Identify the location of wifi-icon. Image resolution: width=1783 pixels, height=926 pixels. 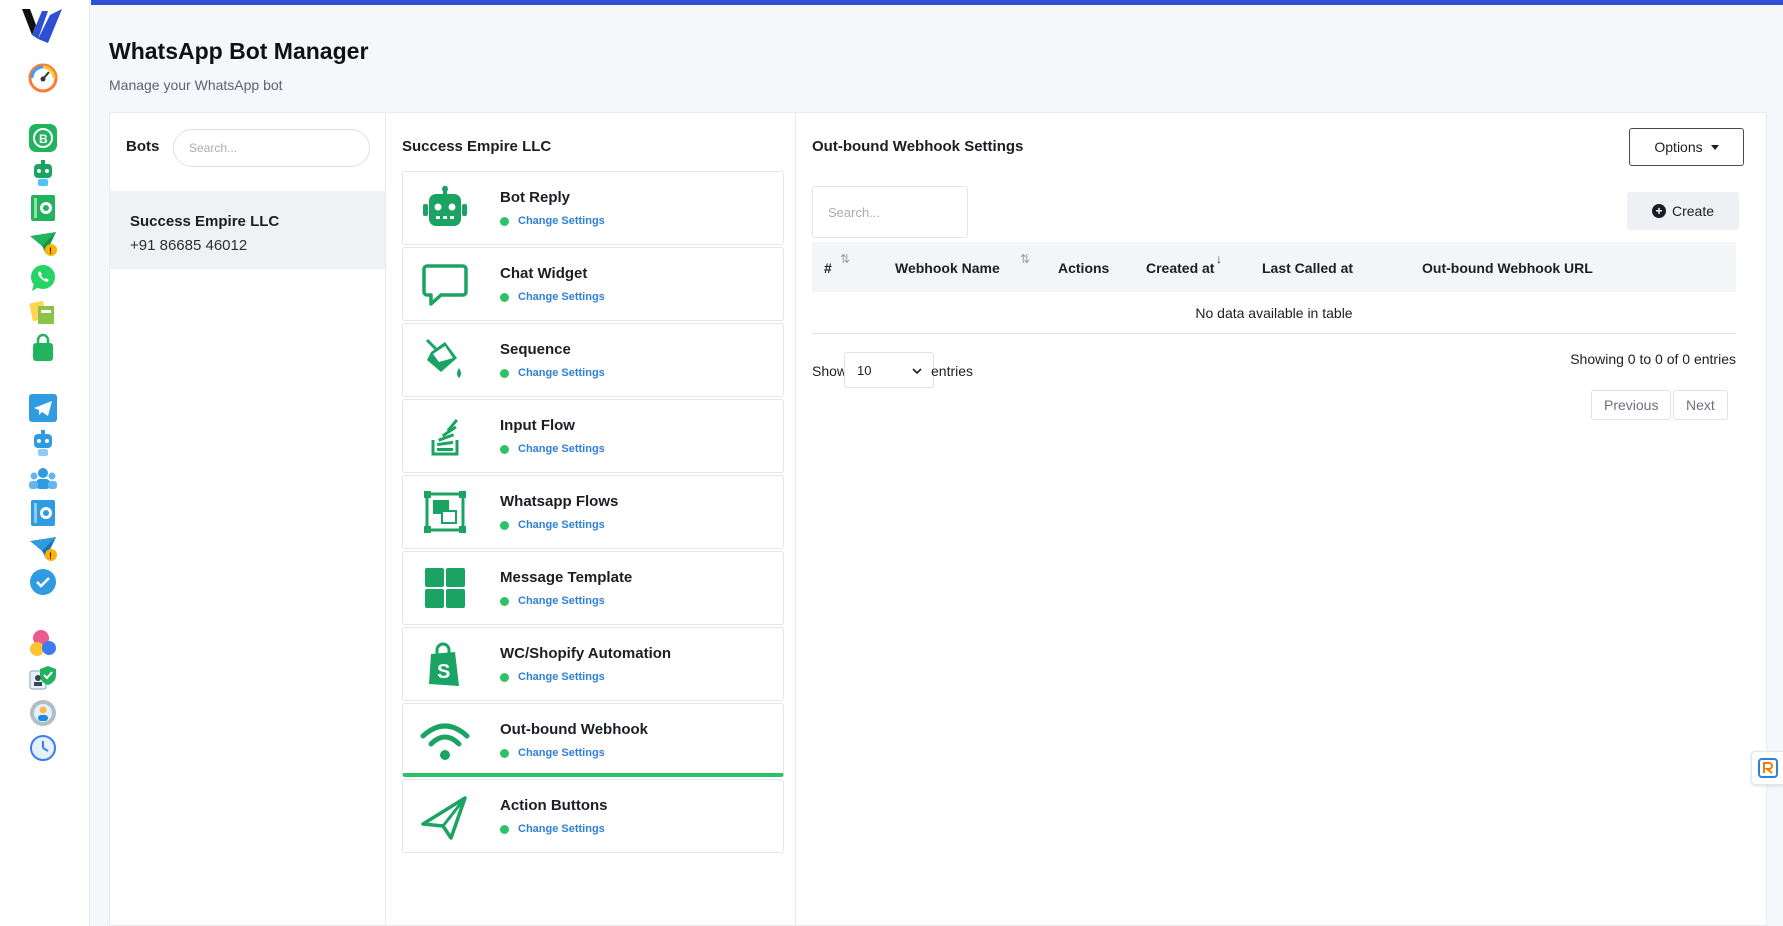
(445, 741).